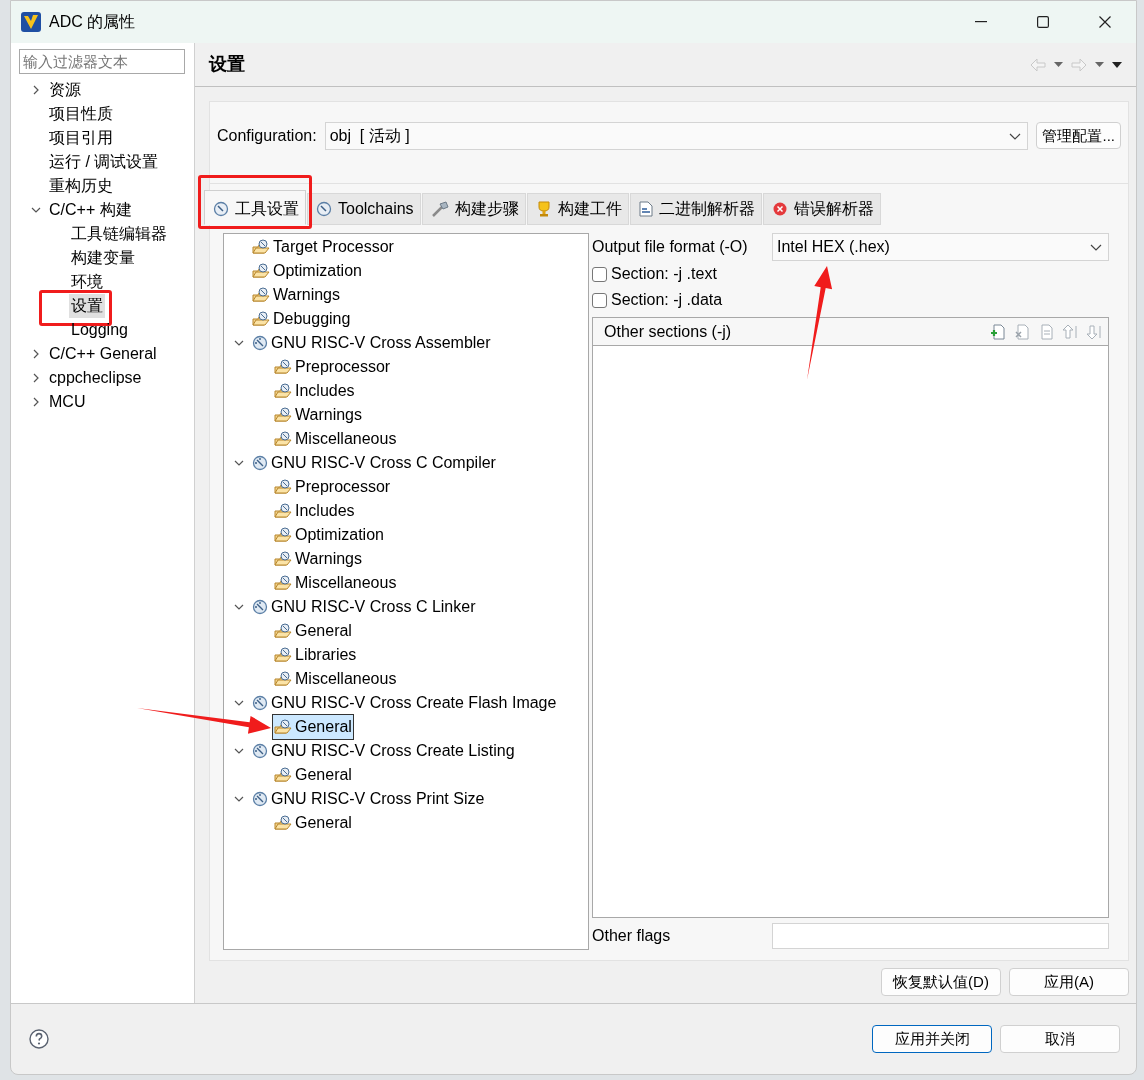 This screenshot has height=1080, width=1144. Describe the element at coordinates (577, 209) in the screenshot. I see `tab: 构建工件` at that location.